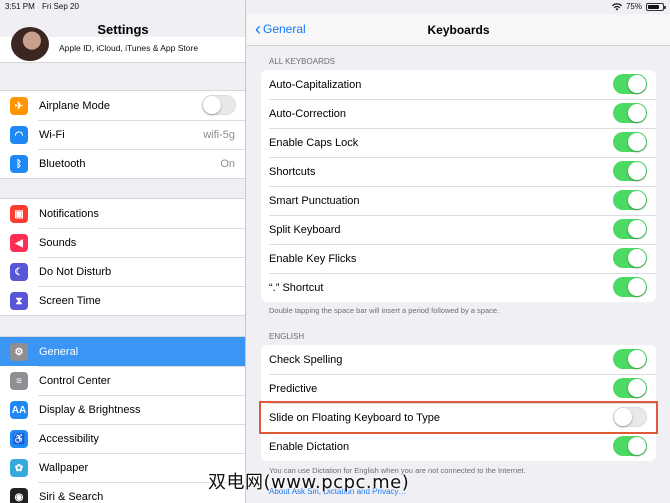 Image resolution: width=670 pixels, height=503 pixels. I want to click on setting-label: Auto-Correction, so click(308, 113).